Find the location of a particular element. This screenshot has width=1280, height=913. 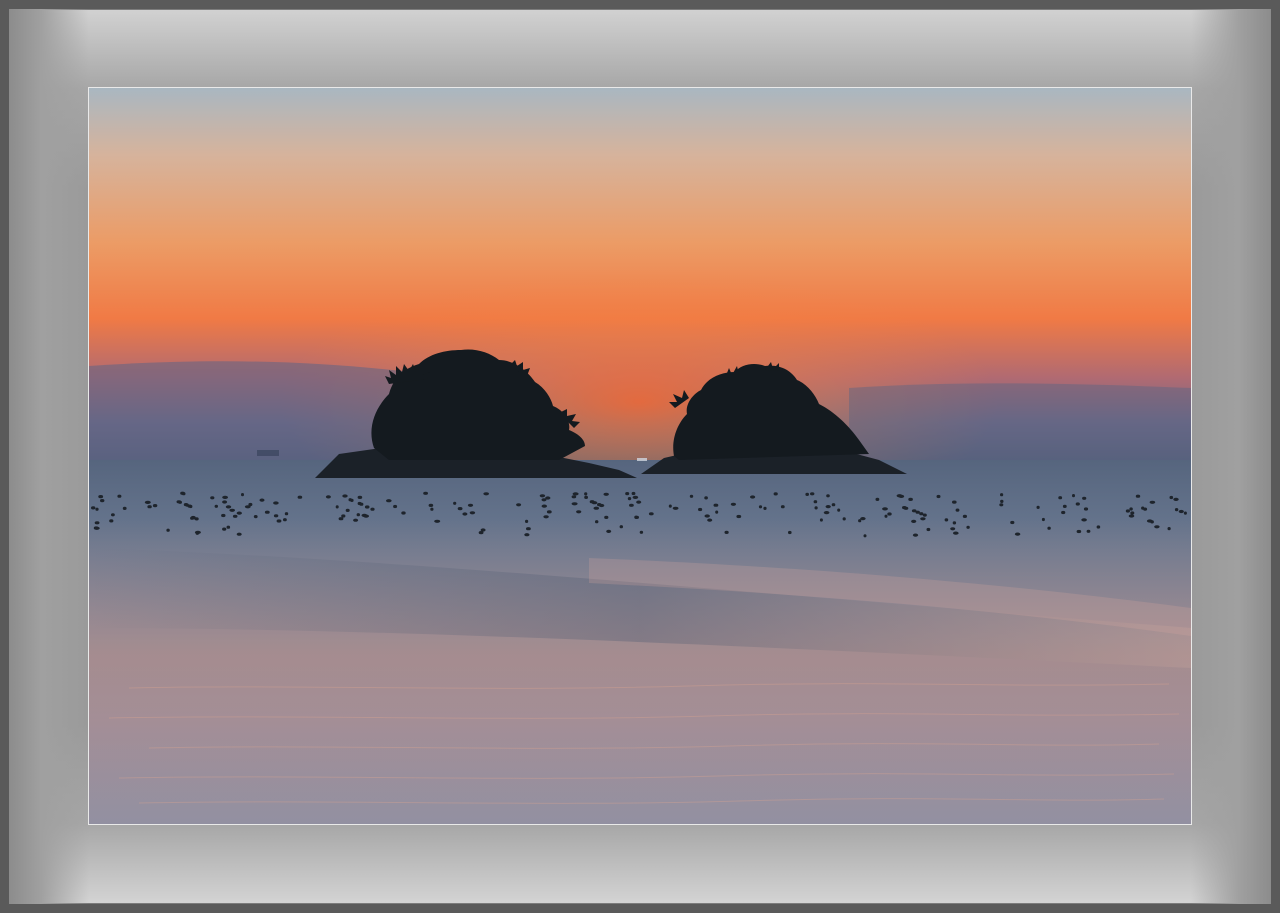

small-boat is located at coordinates (642, 459).